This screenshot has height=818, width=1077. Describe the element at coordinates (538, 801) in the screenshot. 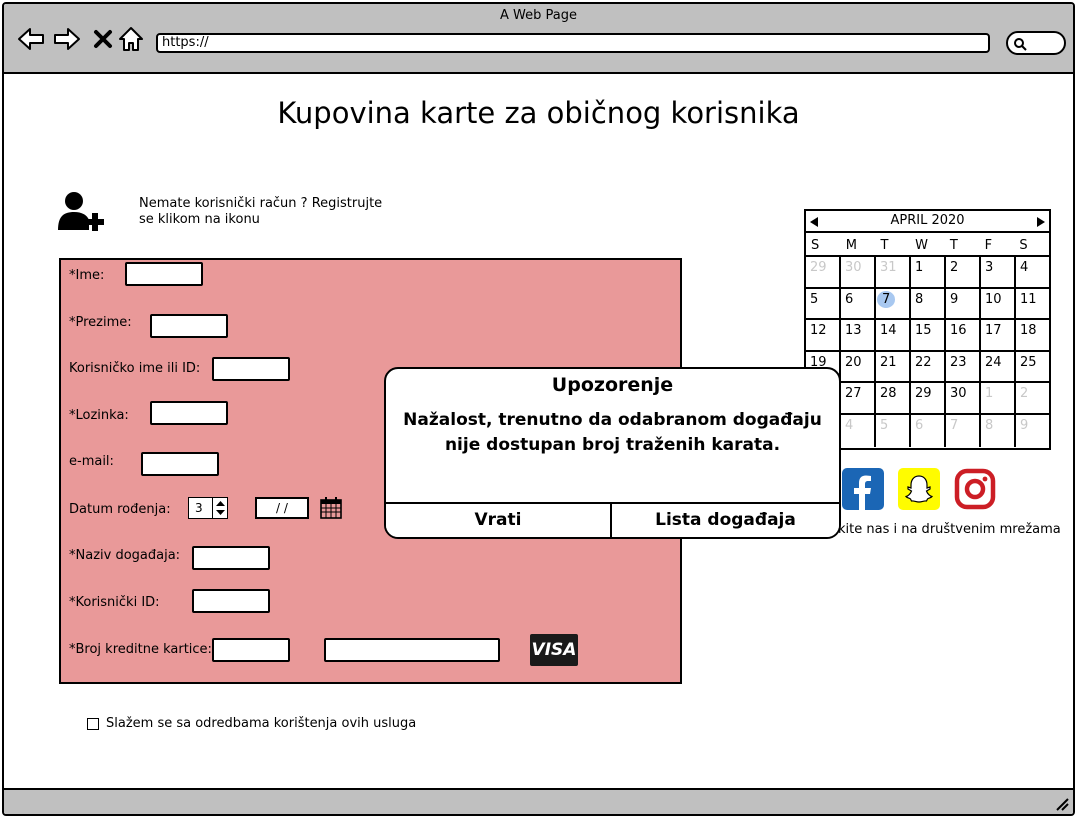

I see `status-bar` at that location.